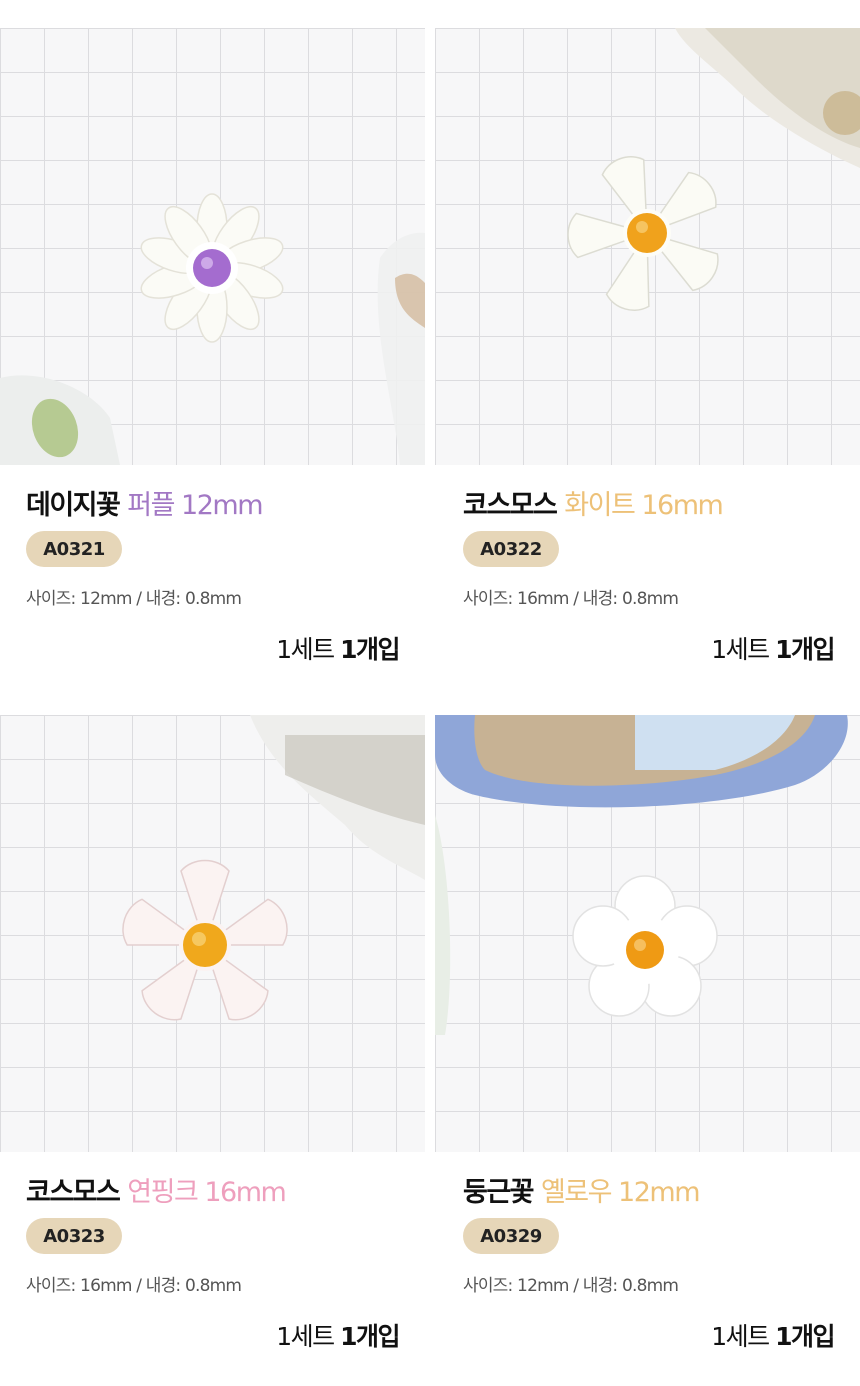 The width and height of the screenshot is (860, 1386). What do you see at coordinates (74, 549) in the screenshot?
I see `product-code-badge: A0321` at bounding box center [74, 549].